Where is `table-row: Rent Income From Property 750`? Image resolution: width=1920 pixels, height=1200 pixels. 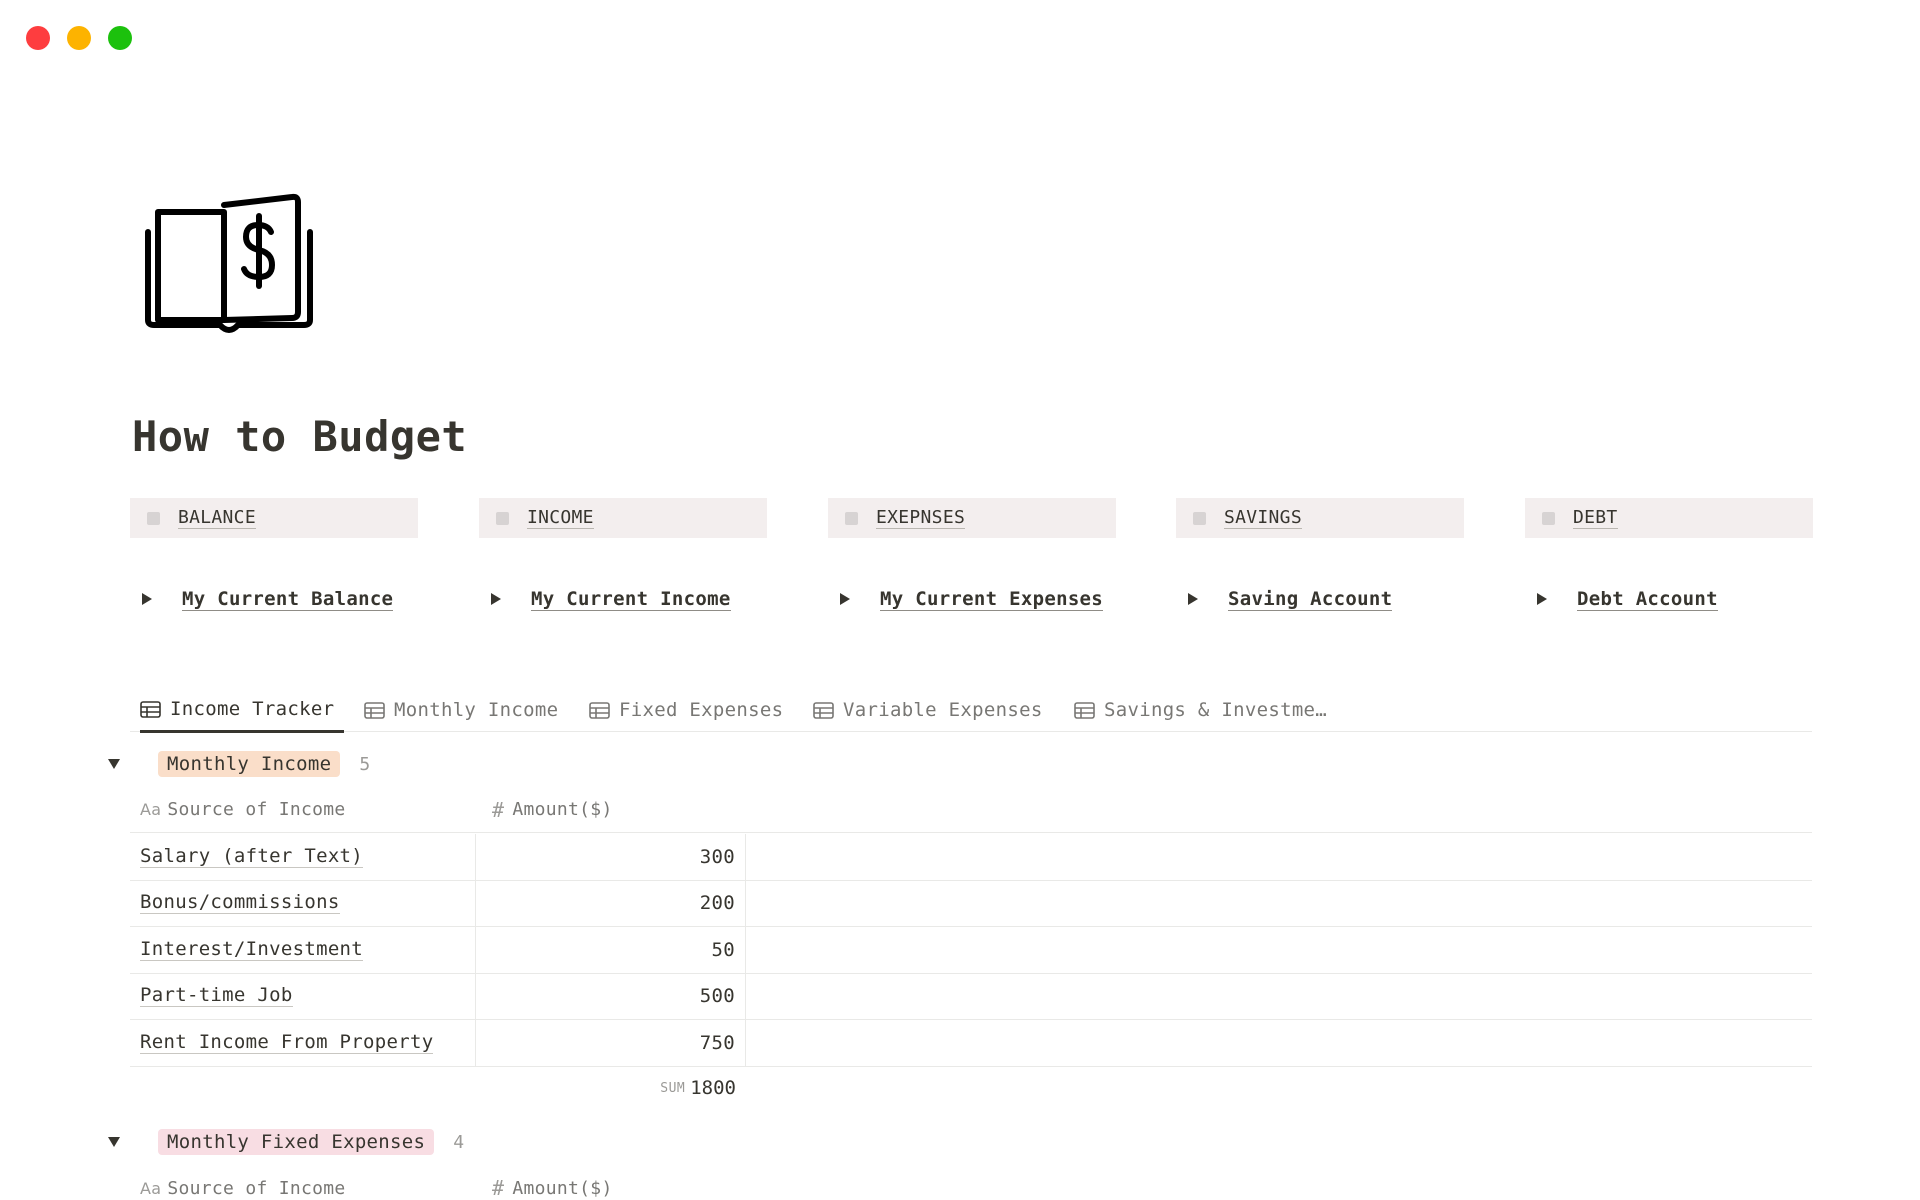 table-row: Rent Income From Property 750 is located at coordinates (971, 1043).